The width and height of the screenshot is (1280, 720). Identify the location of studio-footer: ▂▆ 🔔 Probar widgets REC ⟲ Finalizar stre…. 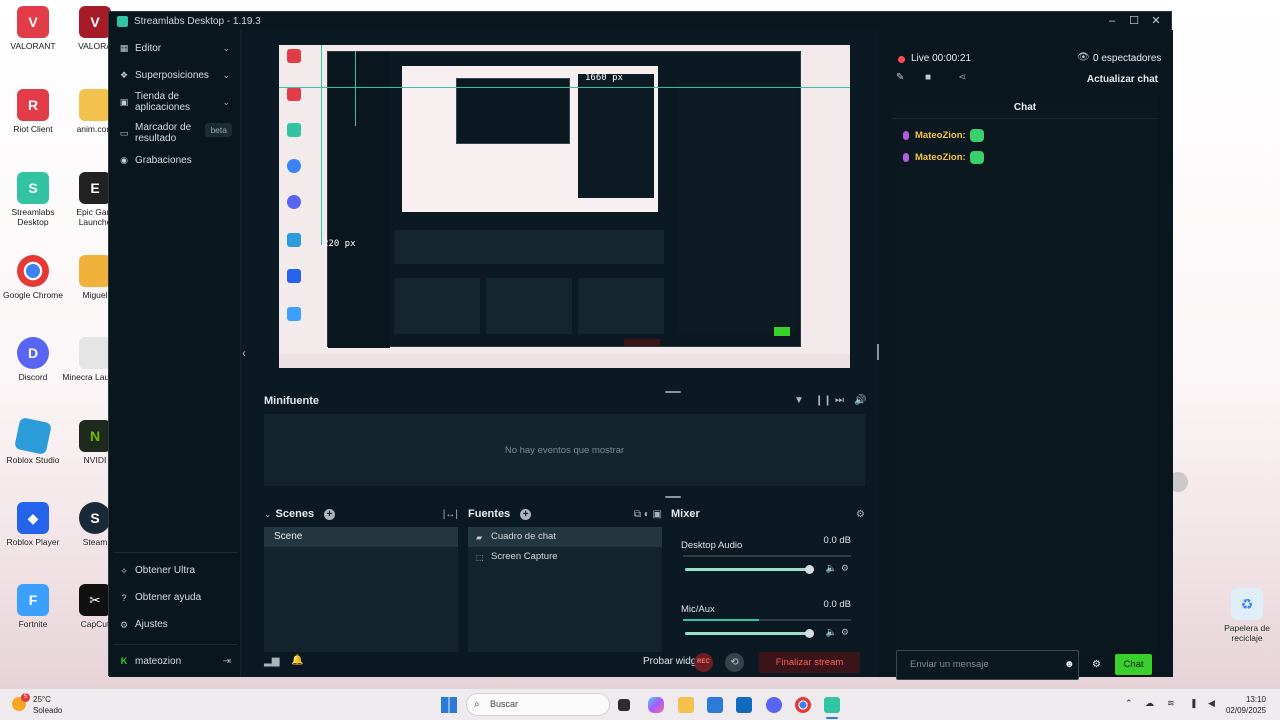
(560, 662).